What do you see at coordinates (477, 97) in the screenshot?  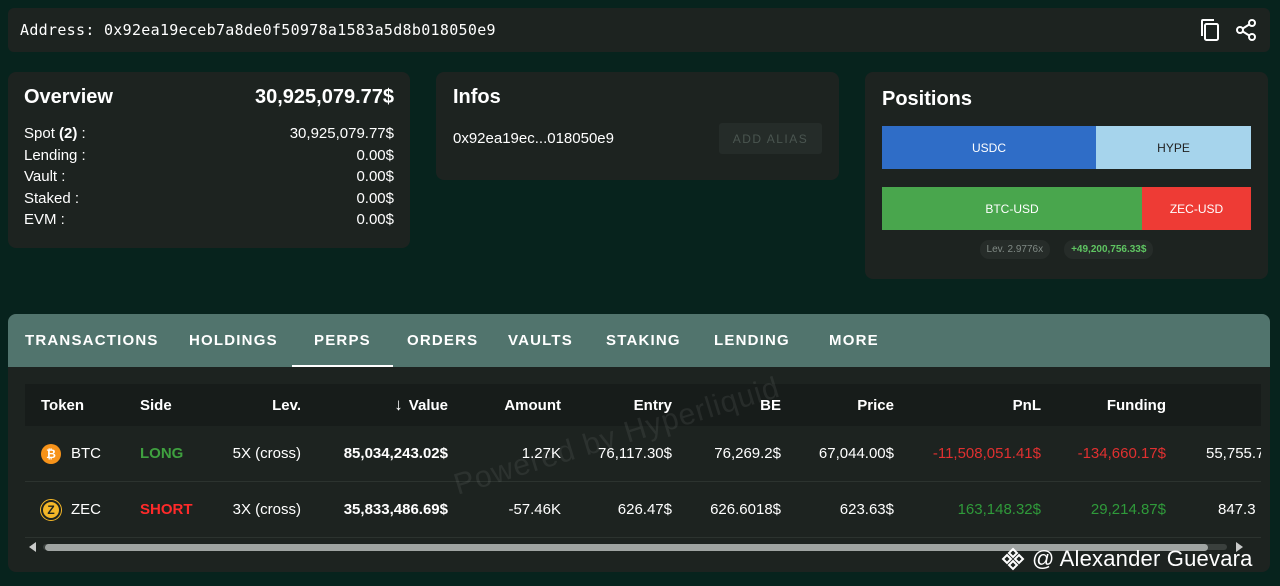 I see `infos-title: Infos` at bounding box center [477, 97].